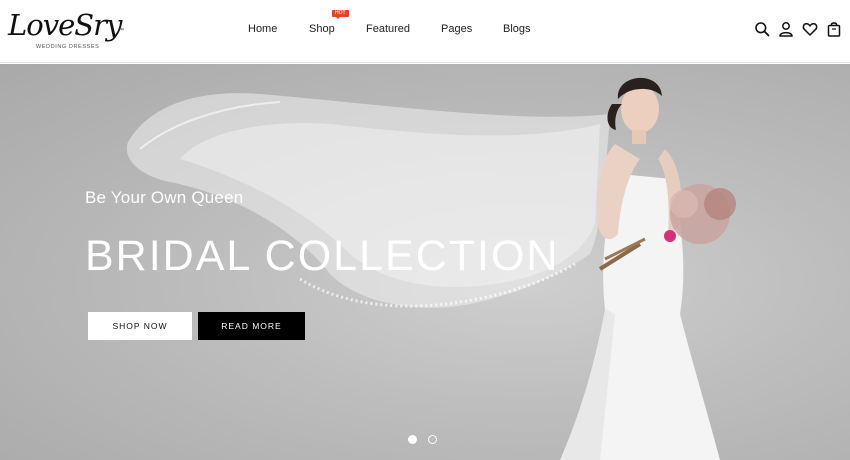 Image resolution: width=850 pixels, height=460 pixels. What do you see at coordinates (262, 29) in the screenshot?
I see `nav-item-home: Home` at bounding box center [262, 29].